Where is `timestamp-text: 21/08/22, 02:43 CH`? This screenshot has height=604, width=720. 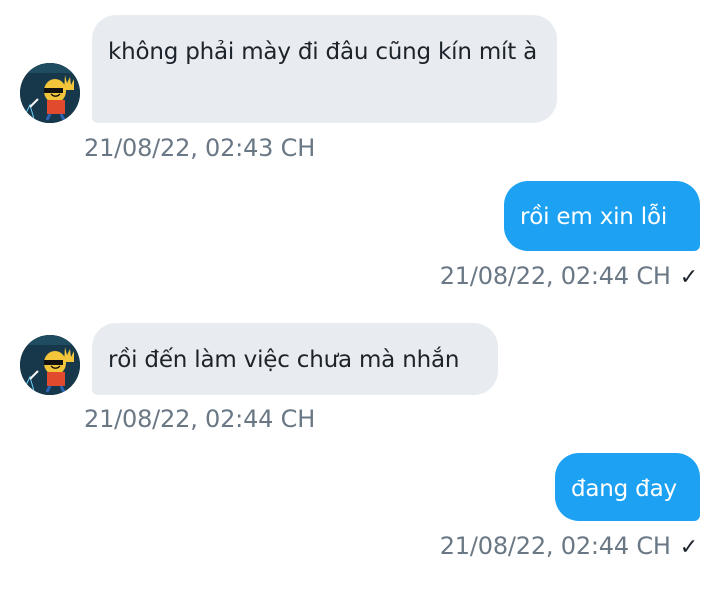 timestamp-text: 21/08/22, 02:43 CH is located at coordinates (200, 148).